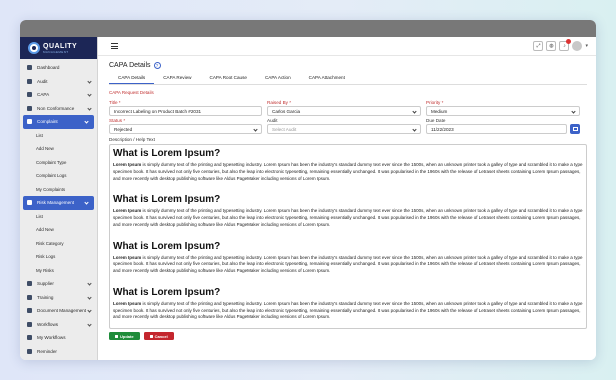  I want to click on help-icon: ?, so click(157, 65).